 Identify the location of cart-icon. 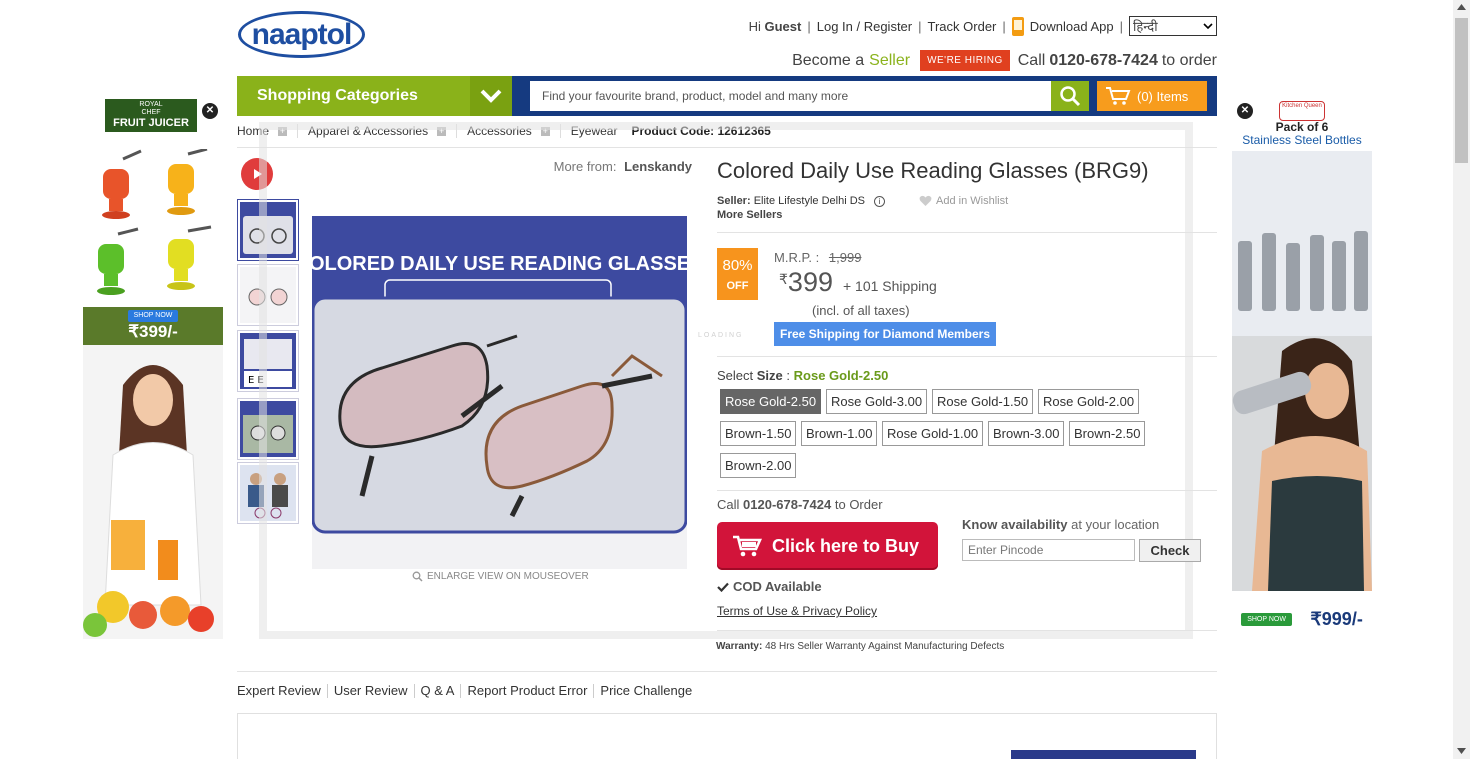
(747, 546).